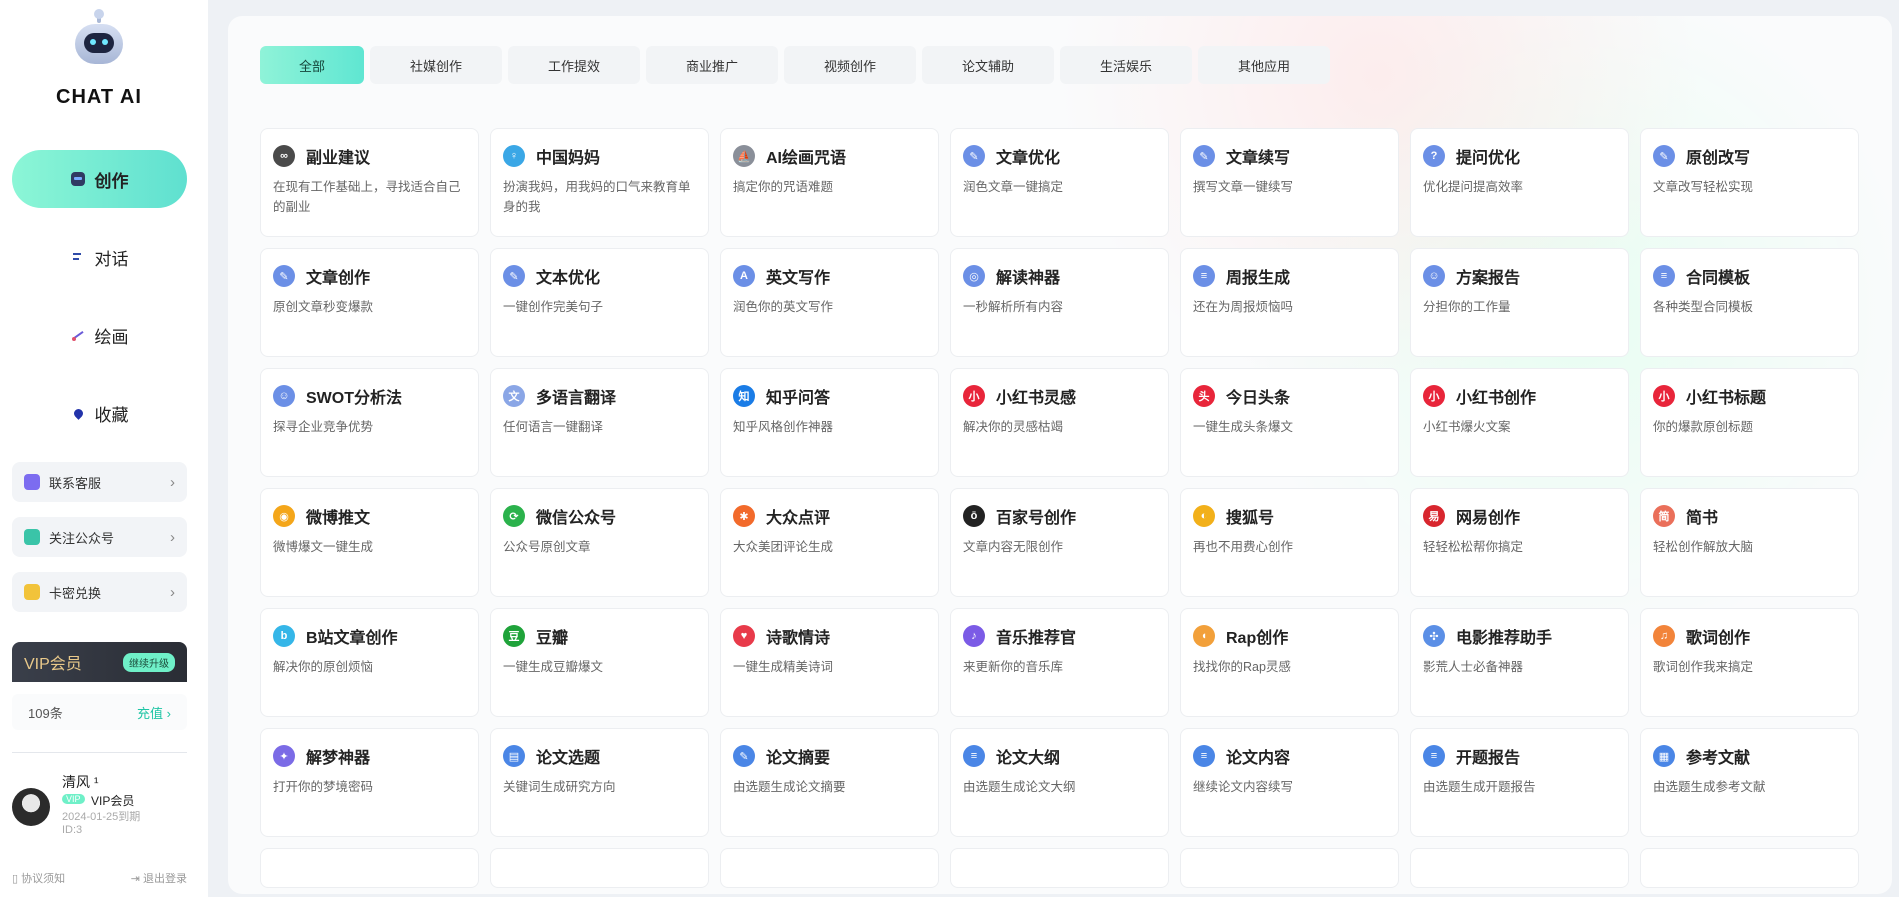 The image size is (1899, 897). I want to click on app-card: ♥ 诗歌情诗 一键生成精美诗词, so click(829, 662).